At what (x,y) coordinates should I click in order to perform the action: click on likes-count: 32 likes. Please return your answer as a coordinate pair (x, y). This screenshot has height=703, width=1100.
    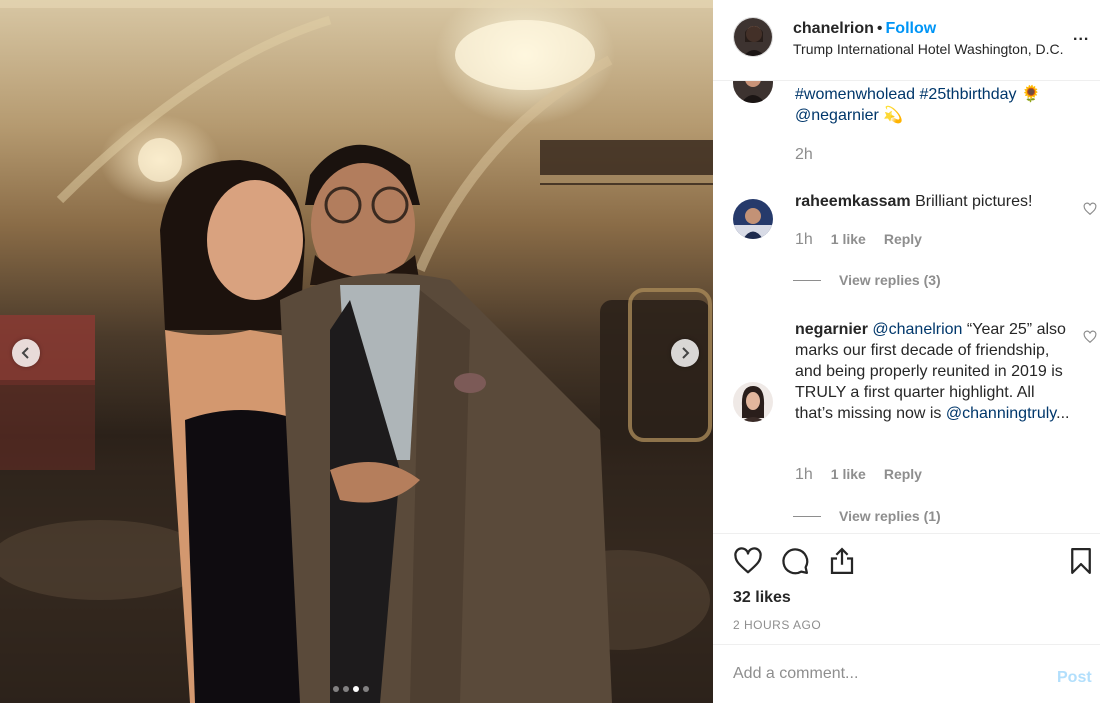
    Looking at the image, I should click on (762, 598).